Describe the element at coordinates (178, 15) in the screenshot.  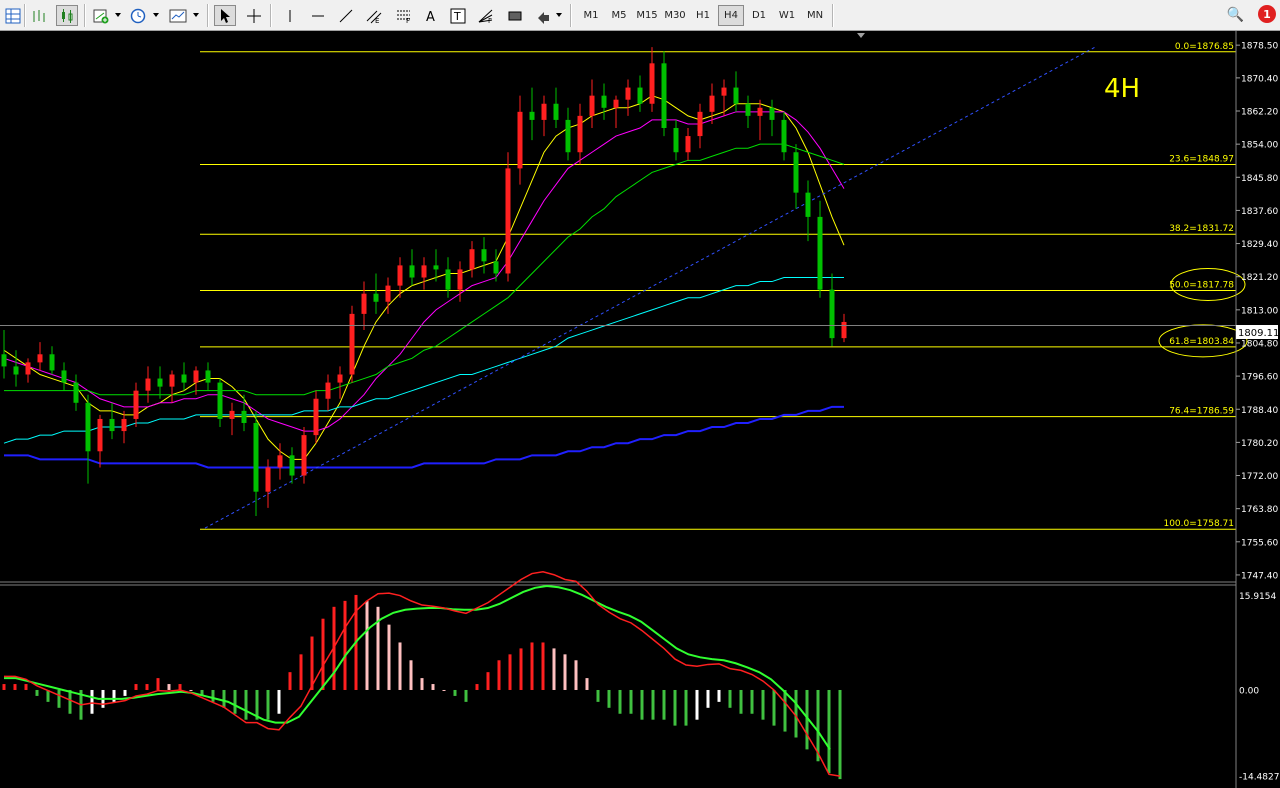
I see `templates-icon` at that location.